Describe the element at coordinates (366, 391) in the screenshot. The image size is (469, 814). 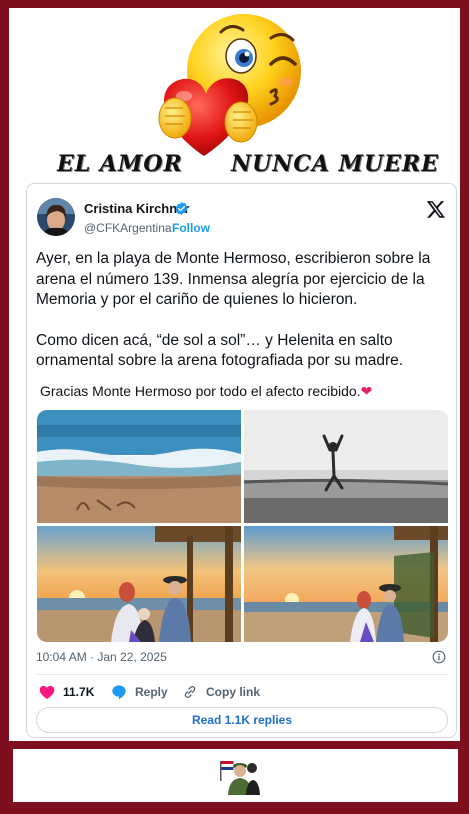
I see `red-heart-emoji: ❤` at that location.